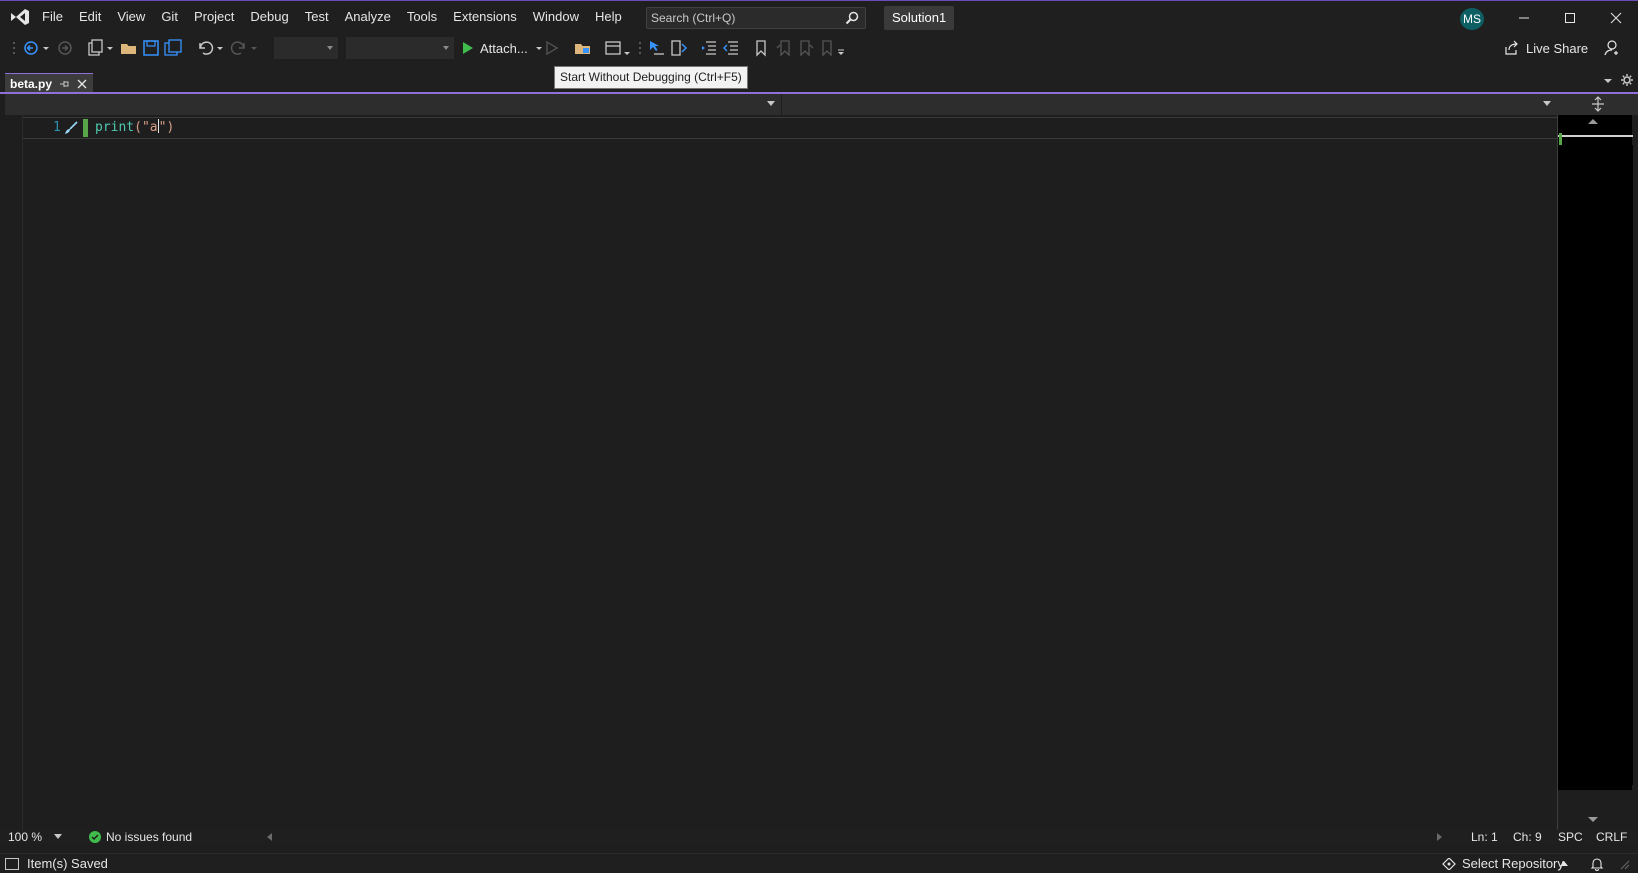  What do you see at coordinates (245, 48) in the screenshot?
I see `redo-icon` at bounding box center [245, 48].